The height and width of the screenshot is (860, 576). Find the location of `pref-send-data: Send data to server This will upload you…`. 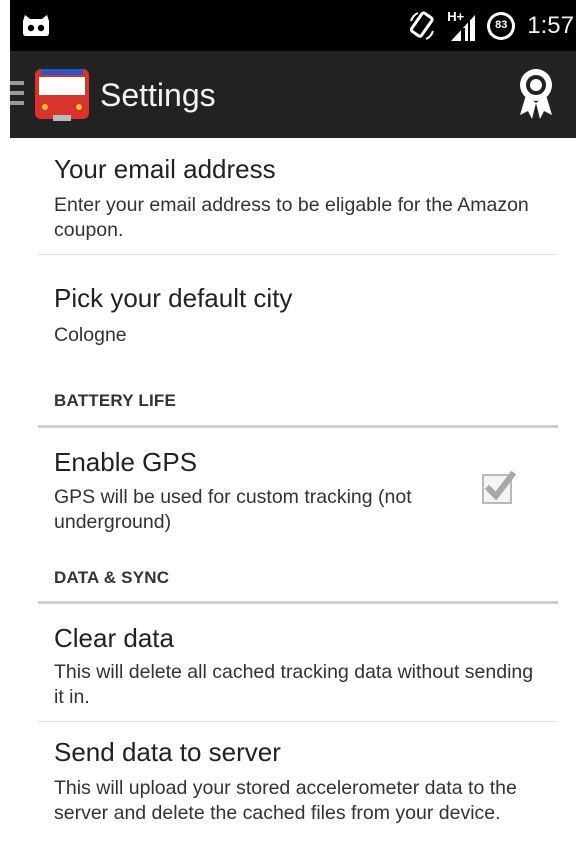

pref-send-data: Send data to server This will upload you… is located at coordinates (298, 791).